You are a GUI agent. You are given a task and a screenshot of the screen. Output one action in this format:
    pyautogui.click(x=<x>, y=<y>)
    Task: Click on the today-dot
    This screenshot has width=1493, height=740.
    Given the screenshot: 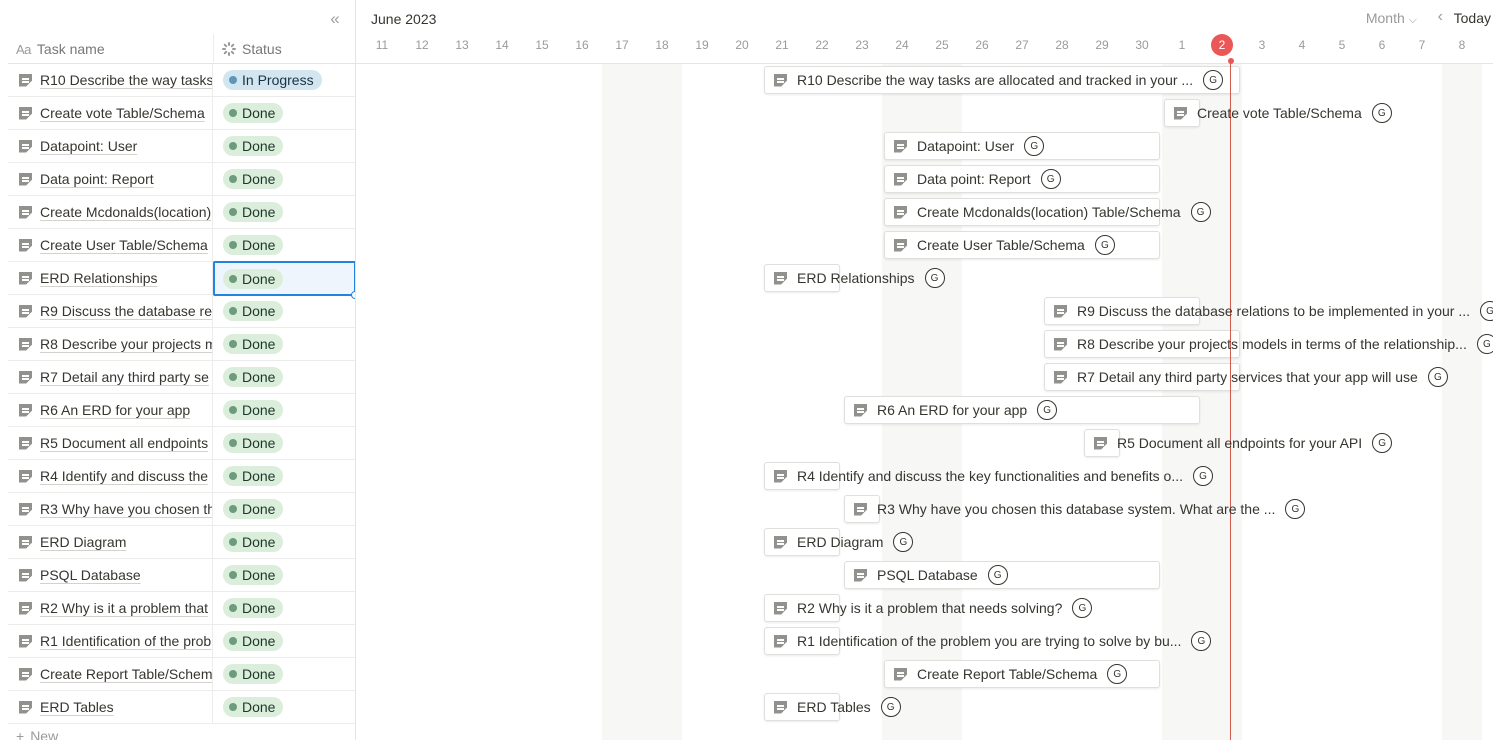 What is the action you would take?
    pyautogui.click(x=1230, y=61)
    